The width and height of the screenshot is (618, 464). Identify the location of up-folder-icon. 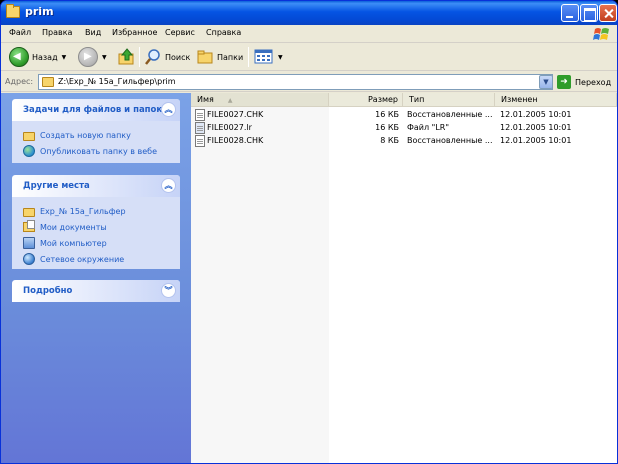
(126, 56).